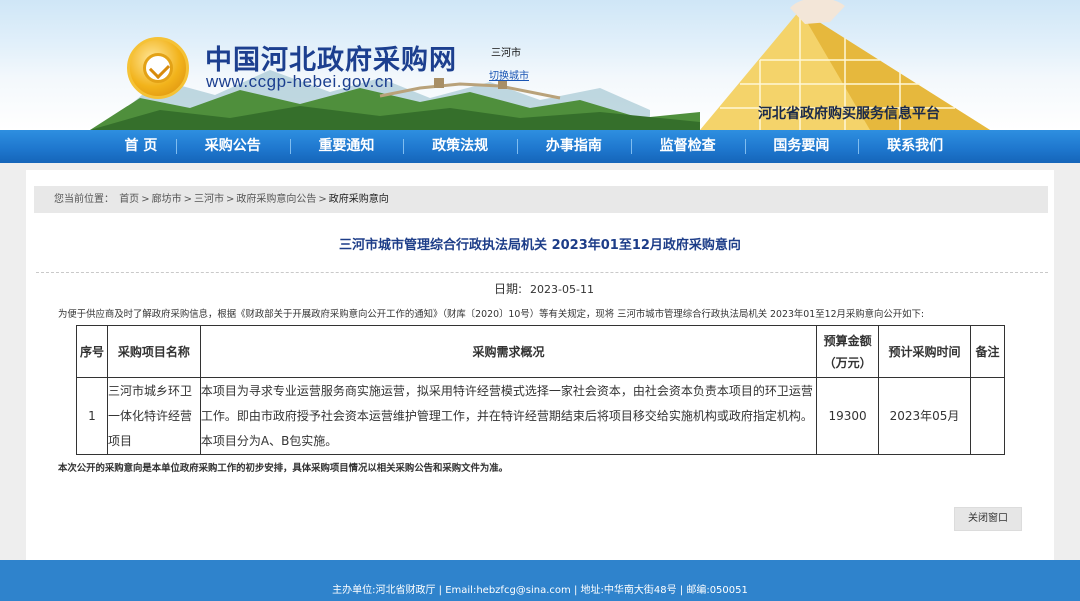  What do you see at coordinates (988, 519) in the screenshot?
I see `close-window-button: 关闭窗口` at bounding box center [988, 519].